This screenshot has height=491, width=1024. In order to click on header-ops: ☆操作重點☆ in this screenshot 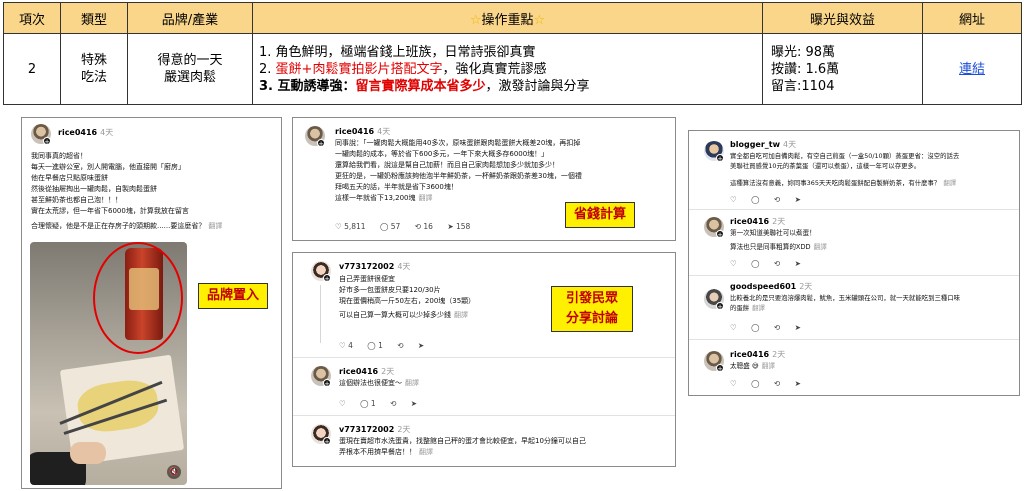, I will do `click(507, 18)`.